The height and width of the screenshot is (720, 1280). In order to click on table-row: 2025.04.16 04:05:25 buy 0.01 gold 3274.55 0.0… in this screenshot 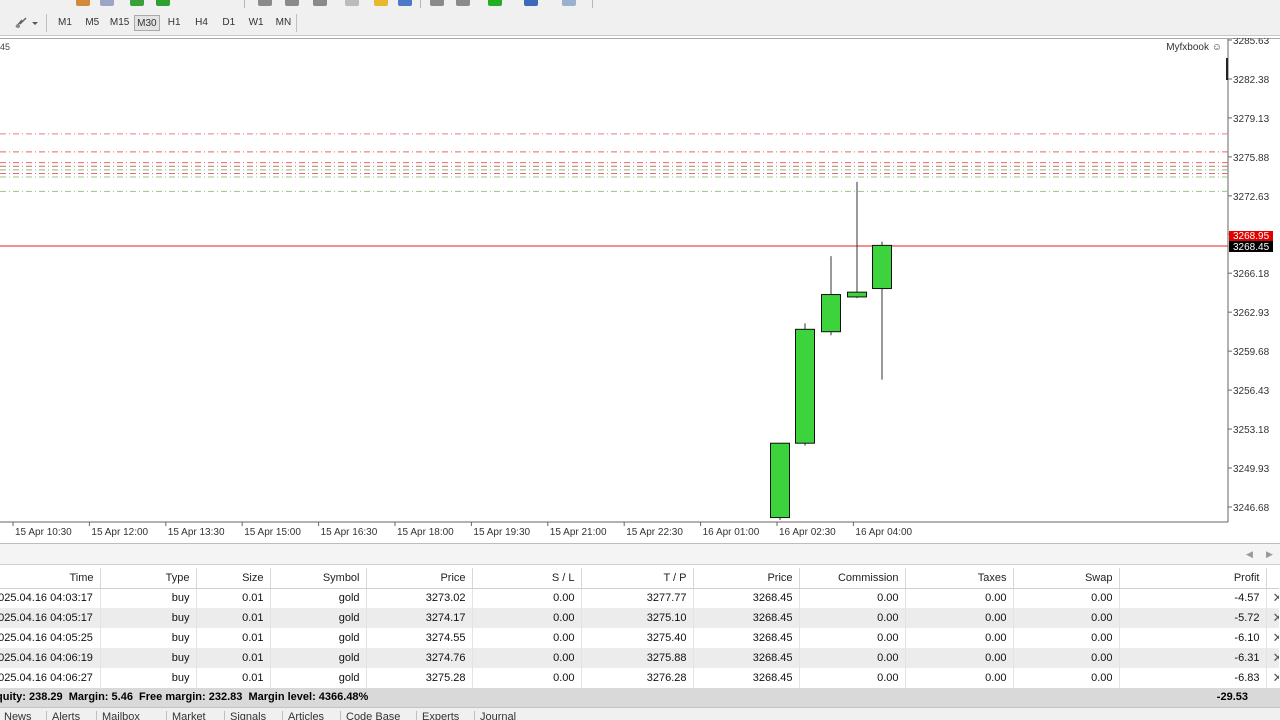, I will do `click(639, 638)`.